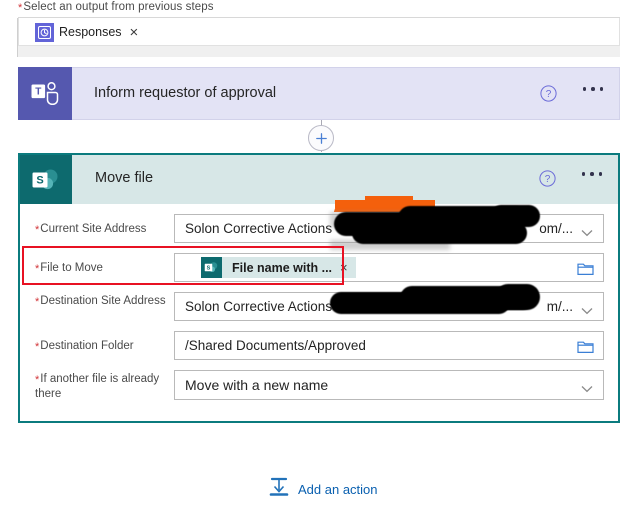  What do you see at coordinates (44, 32) in the screenshot?
I see `approvals-icon` at bounding box center [44, 32].